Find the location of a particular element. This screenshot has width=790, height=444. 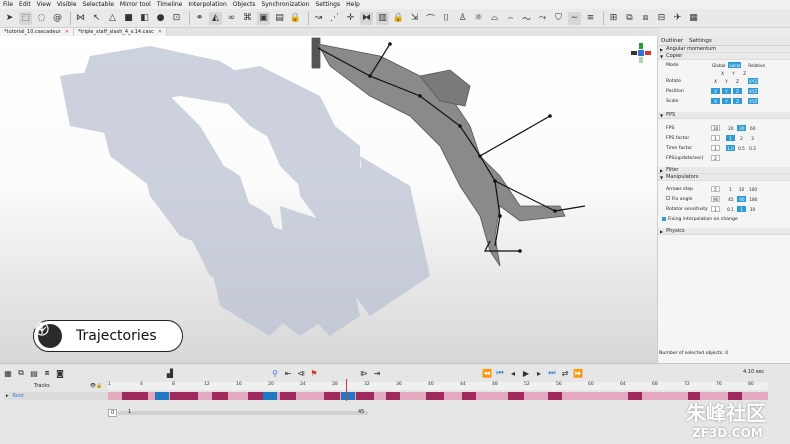

key-icon: ⚲ is located at coordinates (275, 373).